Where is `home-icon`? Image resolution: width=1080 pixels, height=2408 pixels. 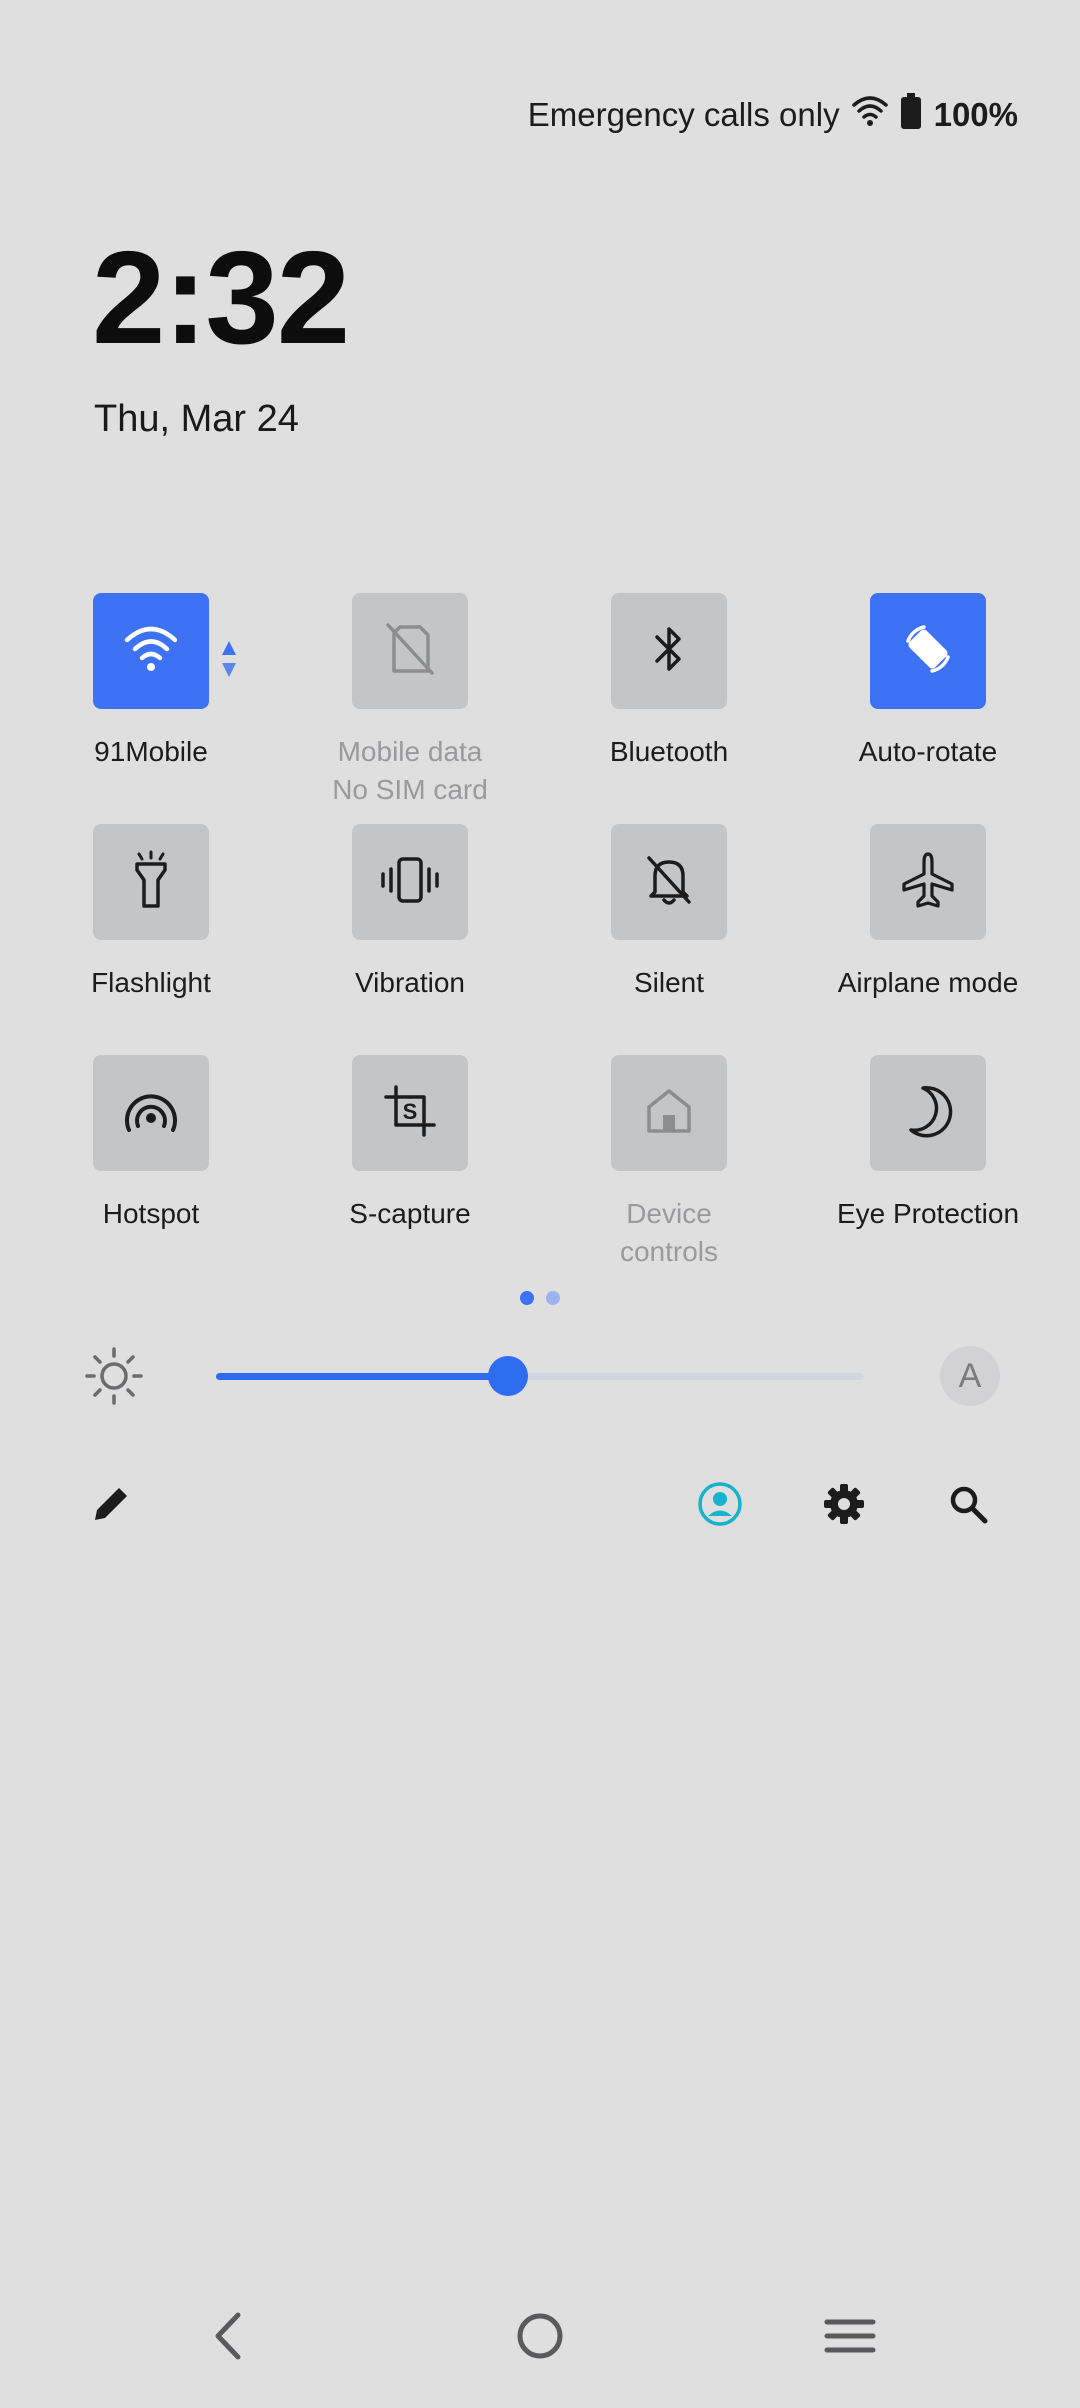 home-icon is located at coordinates (669, 1113).